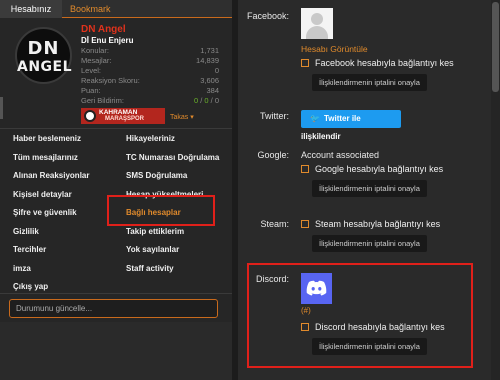 The height and width of the screenshot is (380, 500). What do you see at coordinates (495, 47) in the screenshot?
I see `scrollbar-thumb` at bounding box center [495, 47].